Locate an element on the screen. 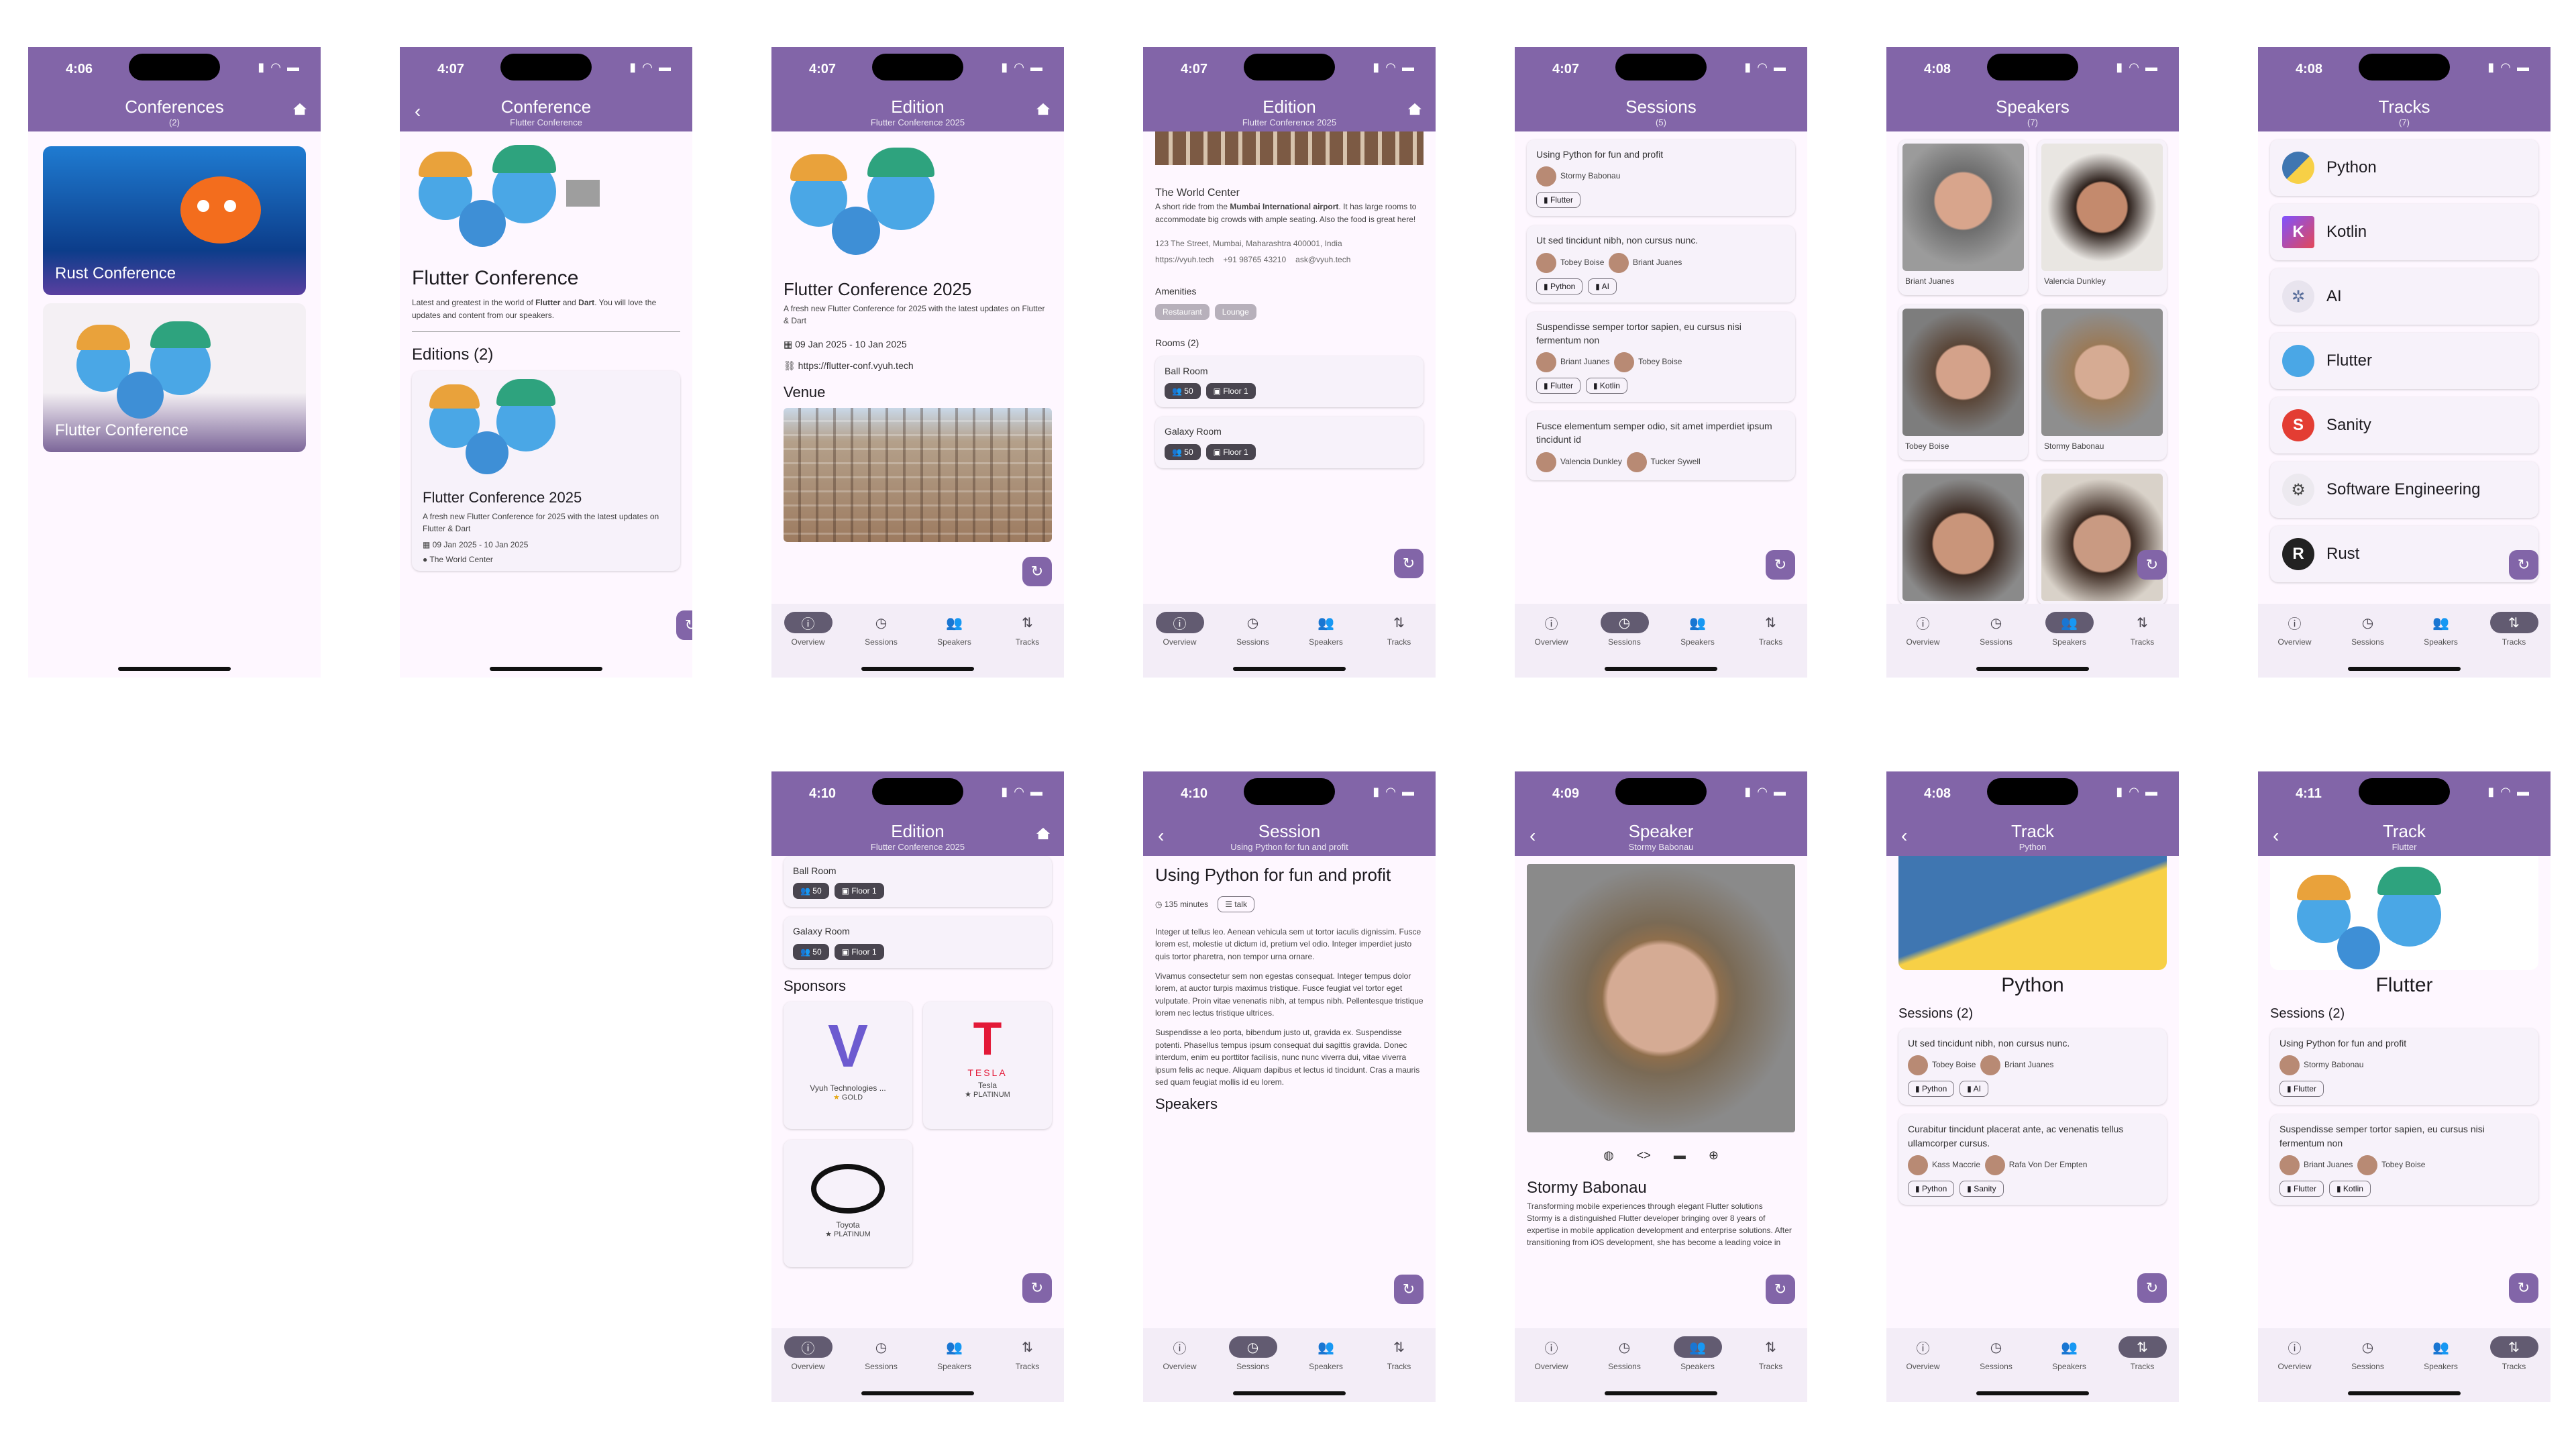 Image resolution: width=2576 pixels, height=1449 pixels. code-icon: <> is located at coordinates (1644, 1155).